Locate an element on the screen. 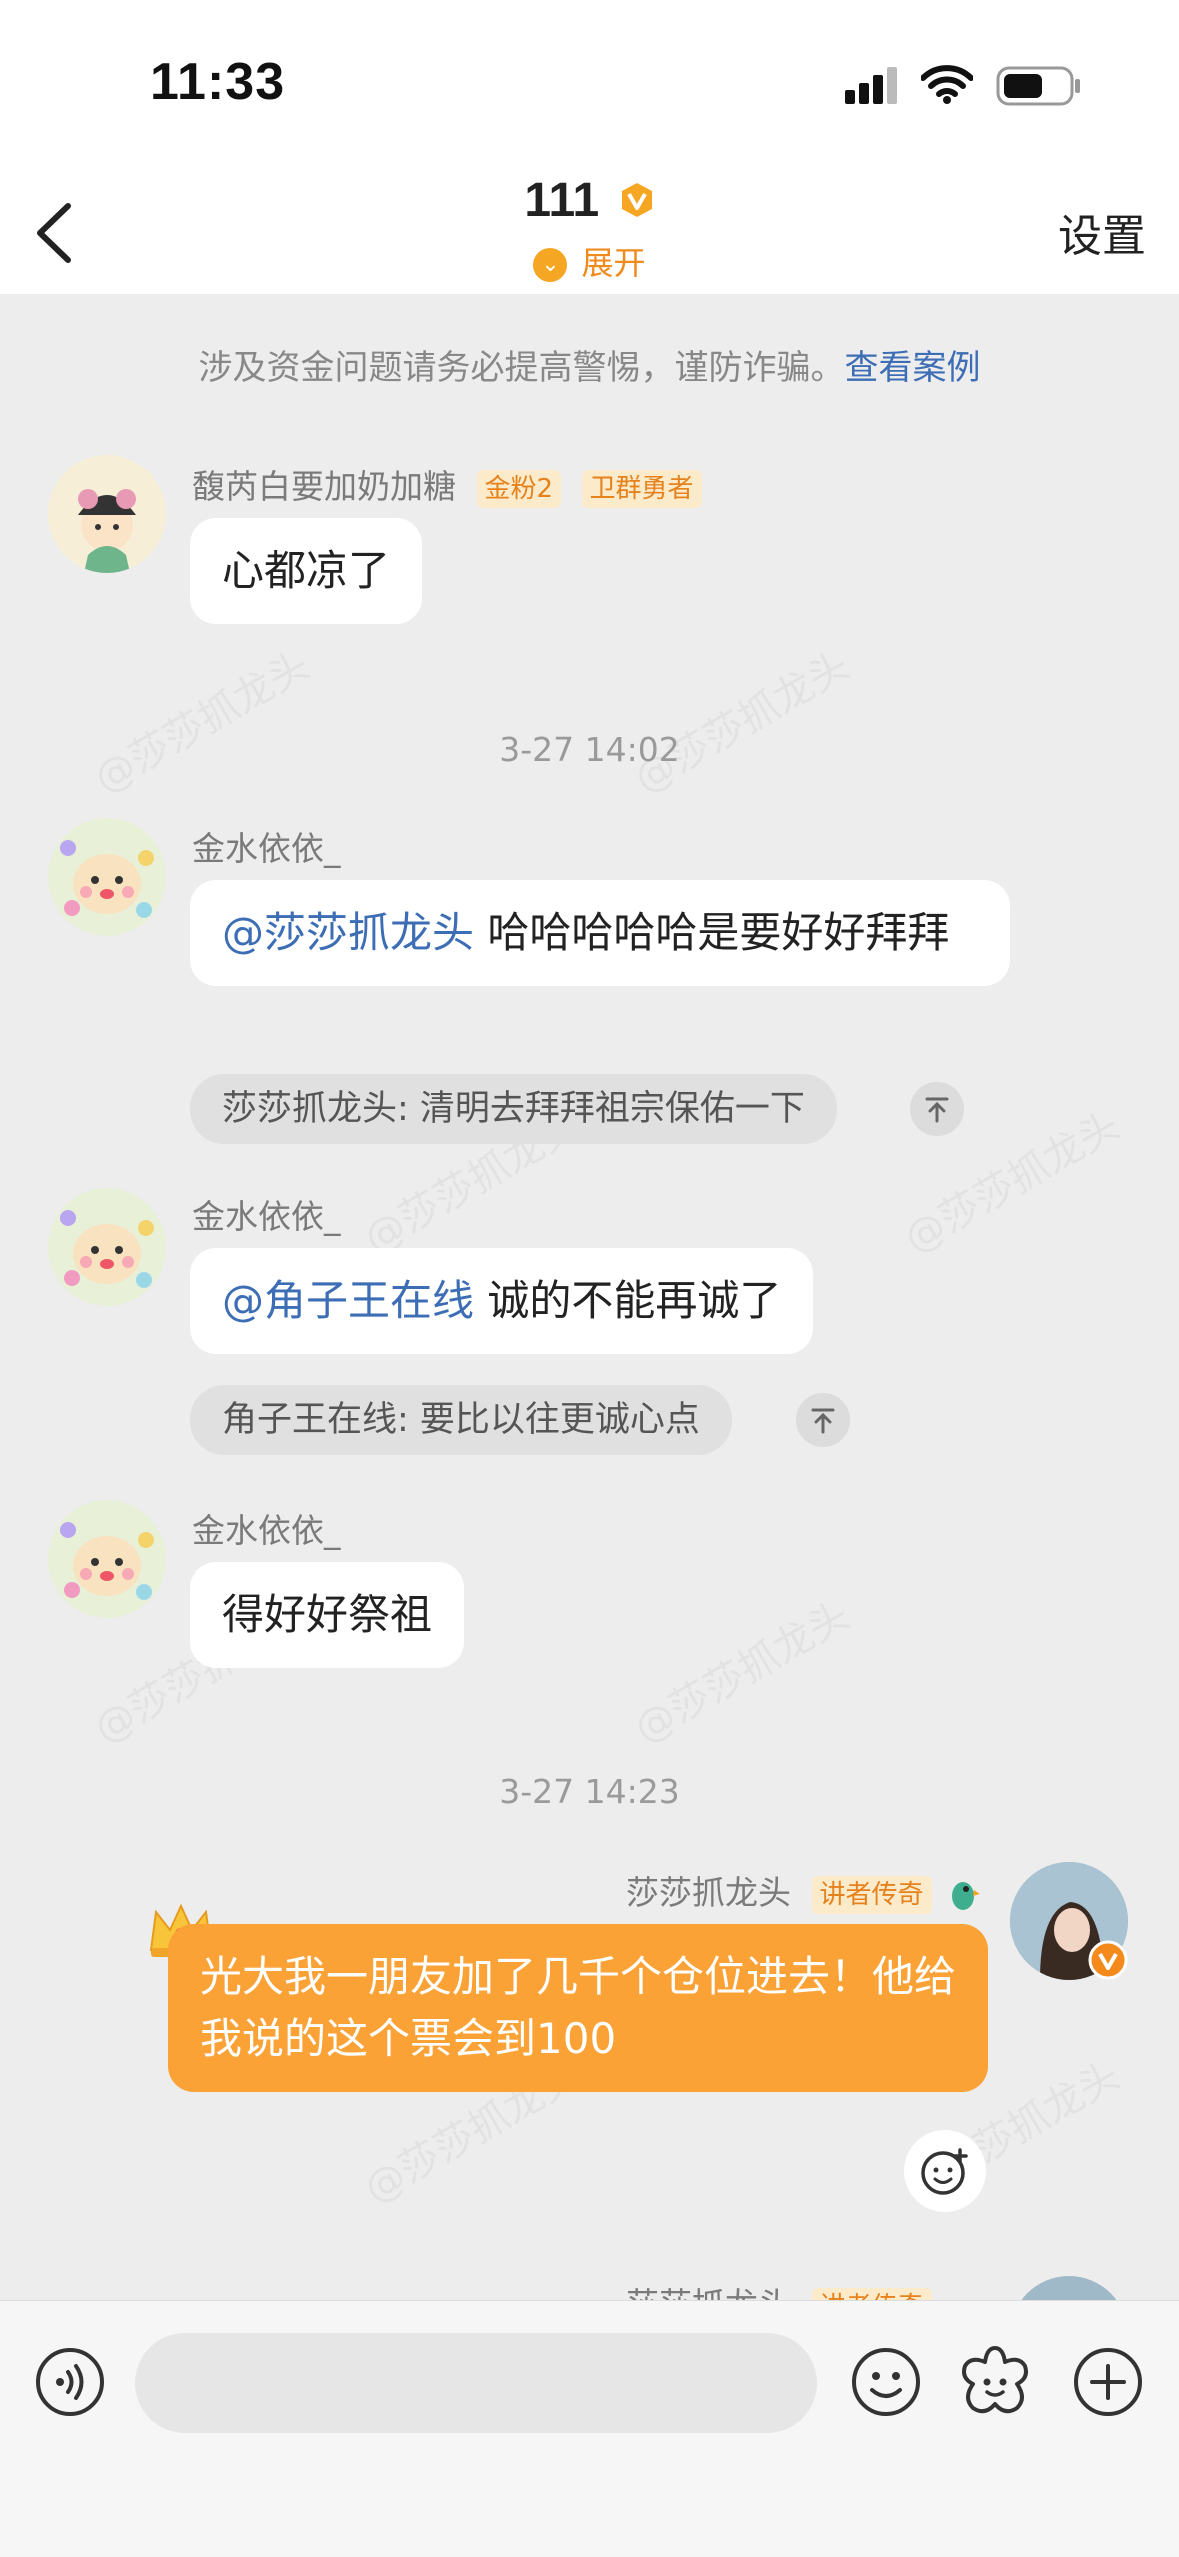  own-message-bubble: 光大我一朋友加了几千个仓位进去！他给我说的这个票会到100 is located at coordinates (578, 2008).